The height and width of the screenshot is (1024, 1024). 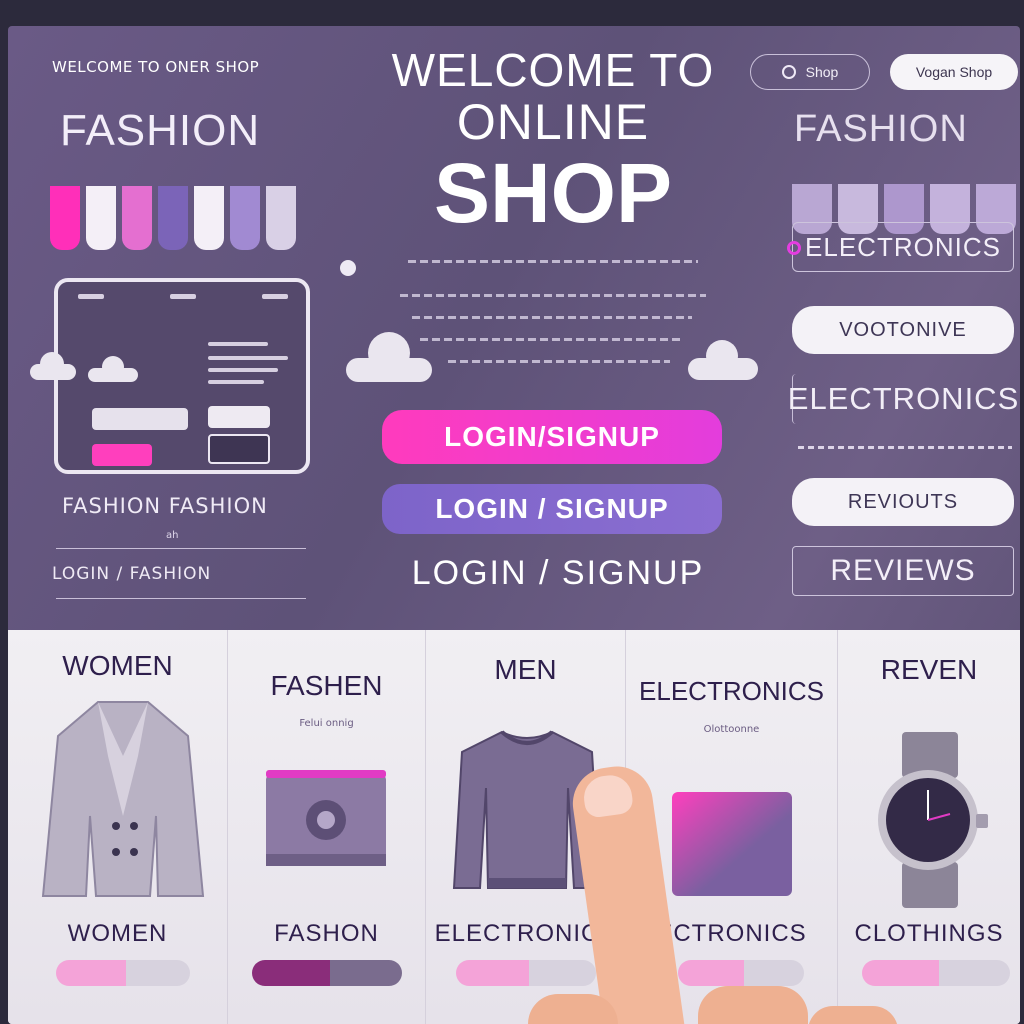 What do you see at coordinates (117, 933) in the screenshot?
I see `category-bottom-label: WOMEN` at bounding box center [117, 933].